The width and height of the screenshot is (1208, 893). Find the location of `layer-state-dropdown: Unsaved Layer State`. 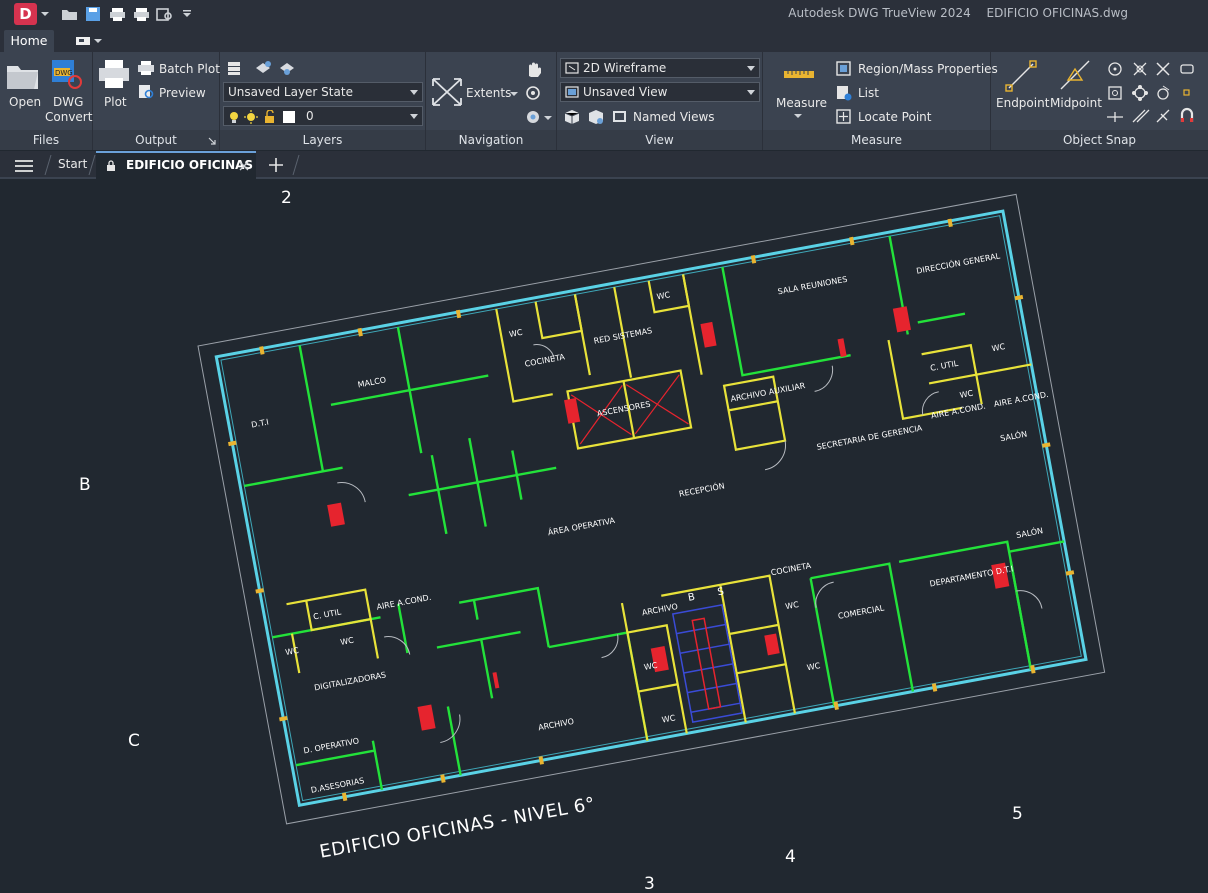

layer-state-dropdown: Unsaved Layer State is located at coordinates (323, 92).